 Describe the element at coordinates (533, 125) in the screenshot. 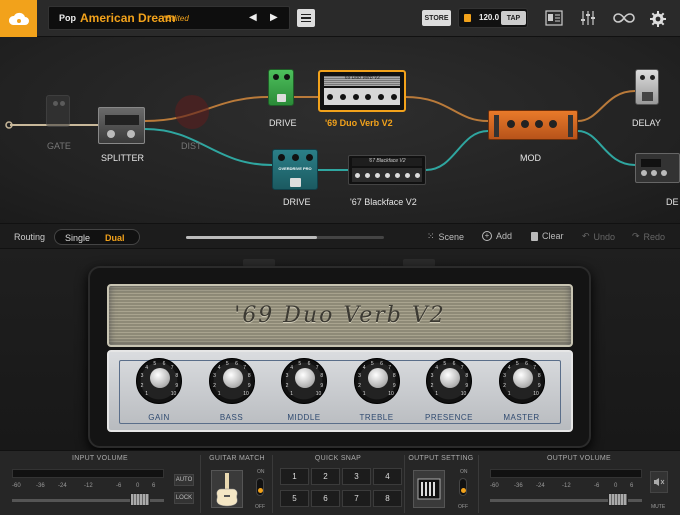

I see `mod-unit` at that location.